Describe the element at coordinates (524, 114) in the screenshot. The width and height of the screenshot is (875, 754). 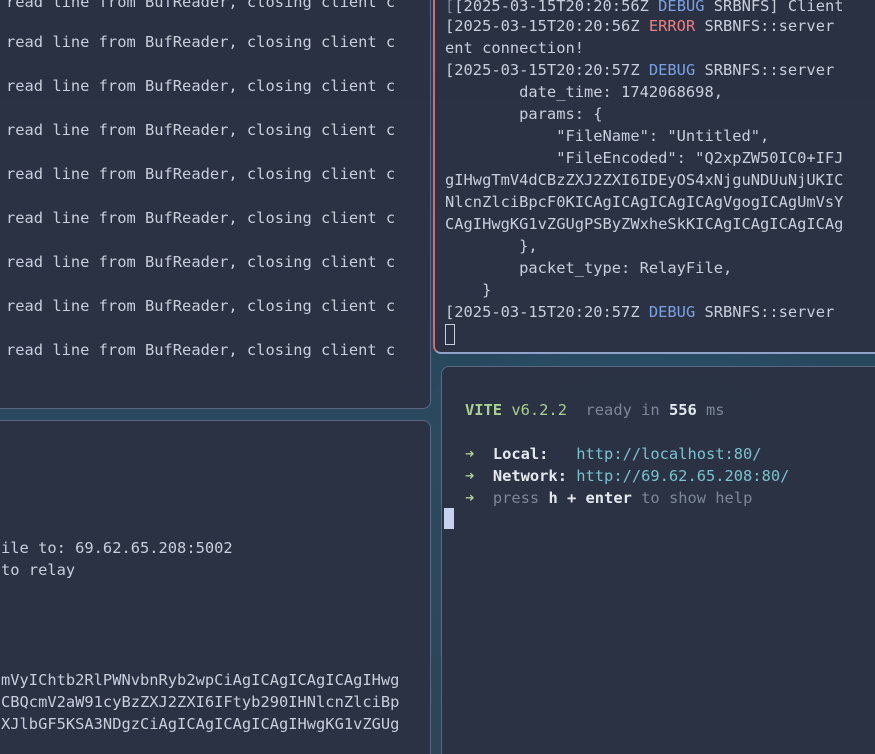
I see `log-entry: params: {` at that location.